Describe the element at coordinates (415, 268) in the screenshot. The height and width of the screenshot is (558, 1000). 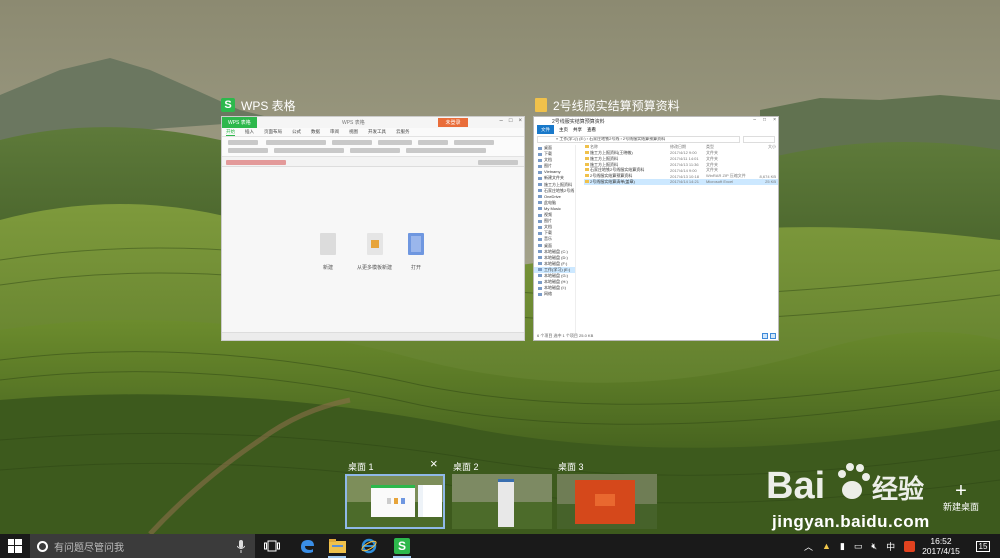
I see `wps-open-label: 打开` at that location.